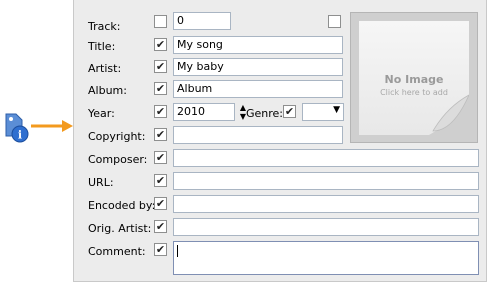 The image size is (489, 283). Describe the element at coordinates (160, 157) in the screenshot. I see `composer-checkbox: ✔` at that location.